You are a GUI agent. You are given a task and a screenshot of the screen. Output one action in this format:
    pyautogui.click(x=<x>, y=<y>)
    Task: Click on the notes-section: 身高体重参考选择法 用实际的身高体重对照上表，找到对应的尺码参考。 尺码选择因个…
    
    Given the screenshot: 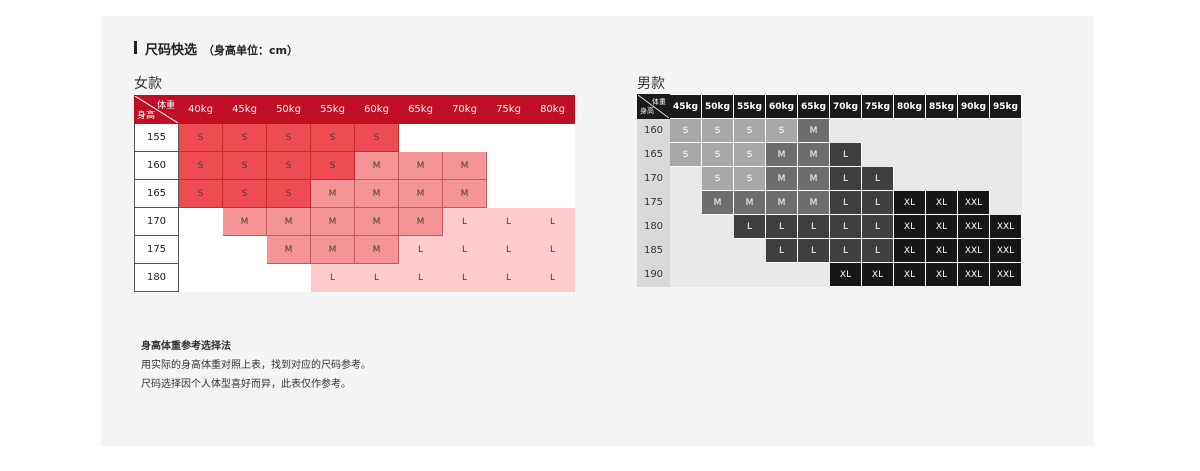 What is the action you would take?
    pyautogui.click(x=256, y=365)
    